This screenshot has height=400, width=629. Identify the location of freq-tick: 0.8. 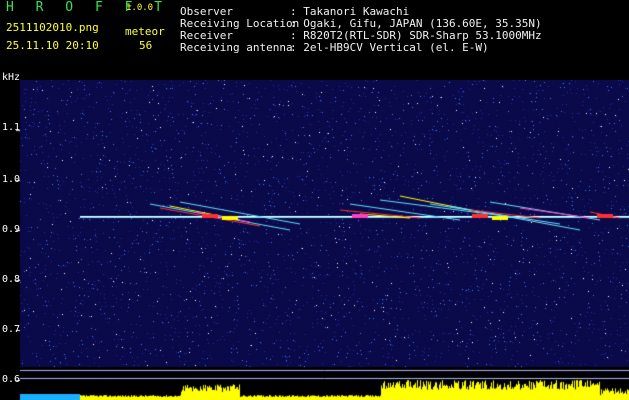
(11, 279).